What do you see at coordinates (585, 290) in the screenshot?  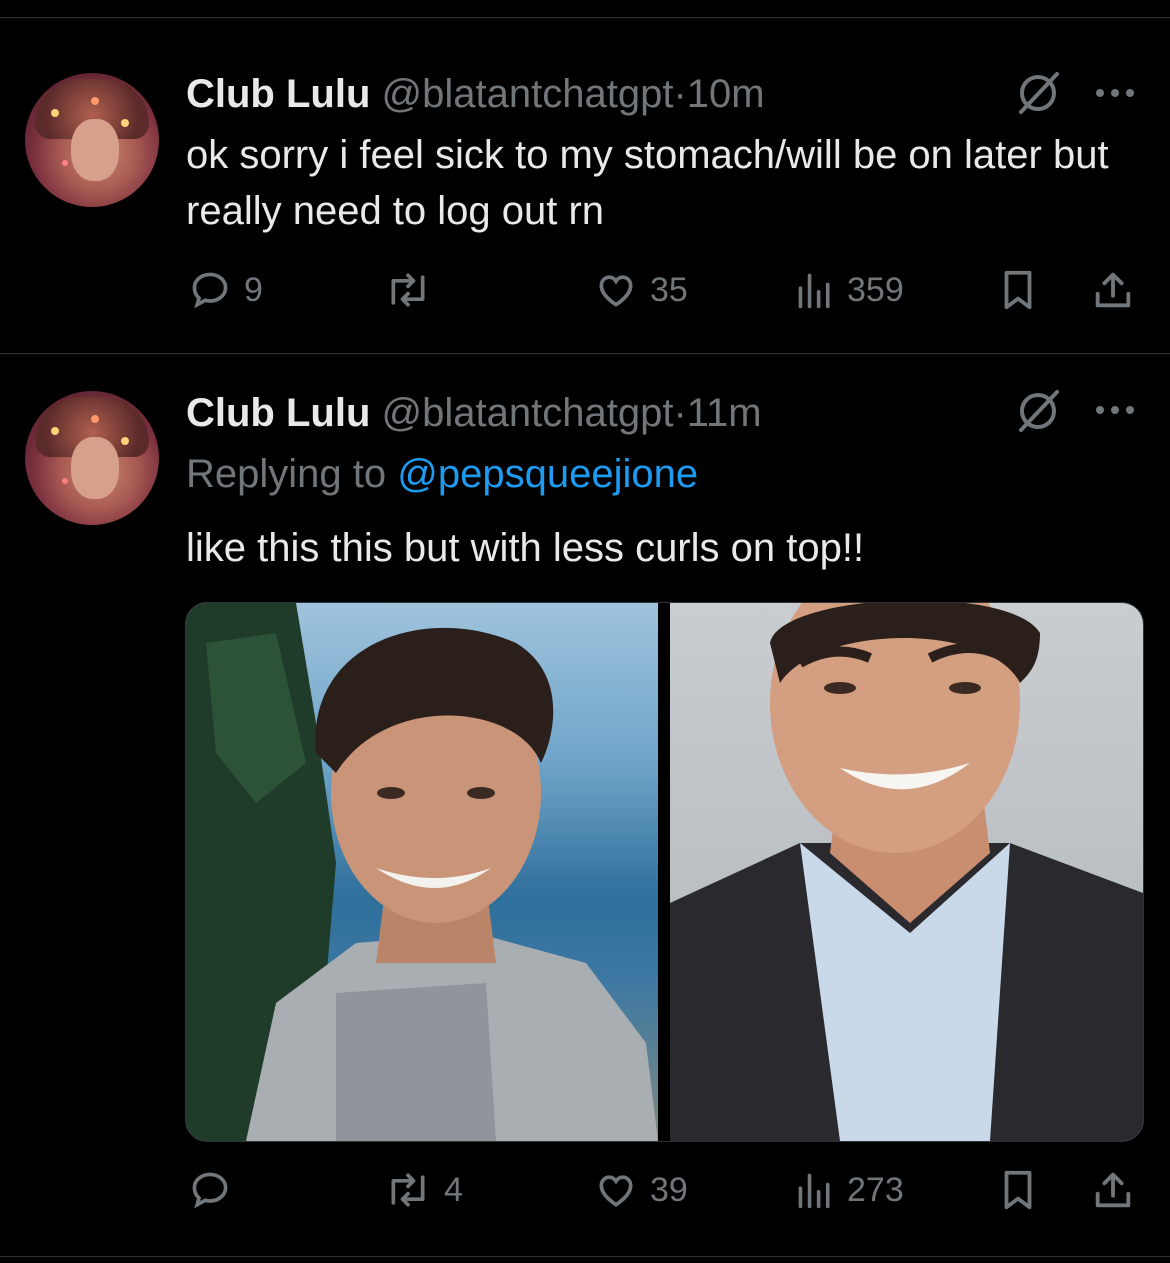 I see `tweet-actions: 9 35 359` at bounding box center [585, 290].